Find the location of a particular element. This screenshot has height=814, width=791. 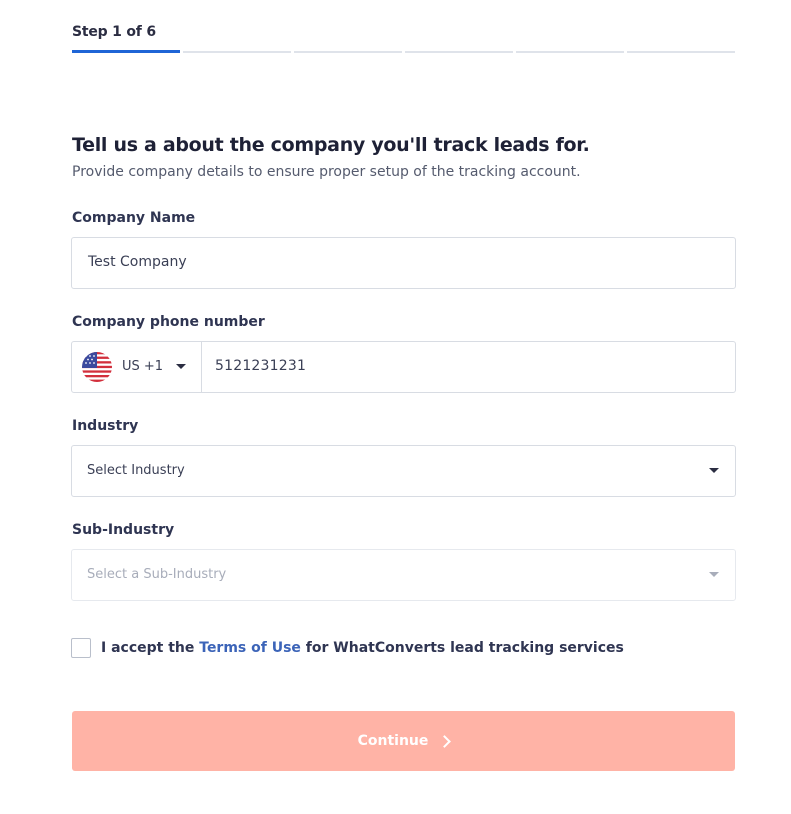

continue-button: Continue is located at coordinates (403, 741).